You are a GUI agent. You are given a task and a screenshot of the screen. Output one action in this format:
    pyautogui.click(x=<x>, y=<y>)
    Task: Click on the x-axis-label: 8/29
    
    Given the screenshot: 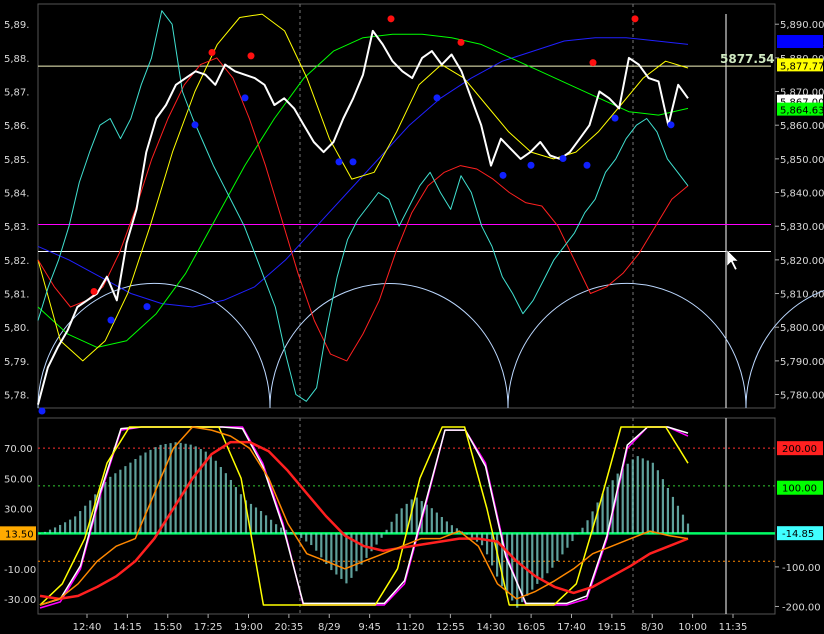 What is the action you would take?
    pyautogui.click(x=329, y=627)
    